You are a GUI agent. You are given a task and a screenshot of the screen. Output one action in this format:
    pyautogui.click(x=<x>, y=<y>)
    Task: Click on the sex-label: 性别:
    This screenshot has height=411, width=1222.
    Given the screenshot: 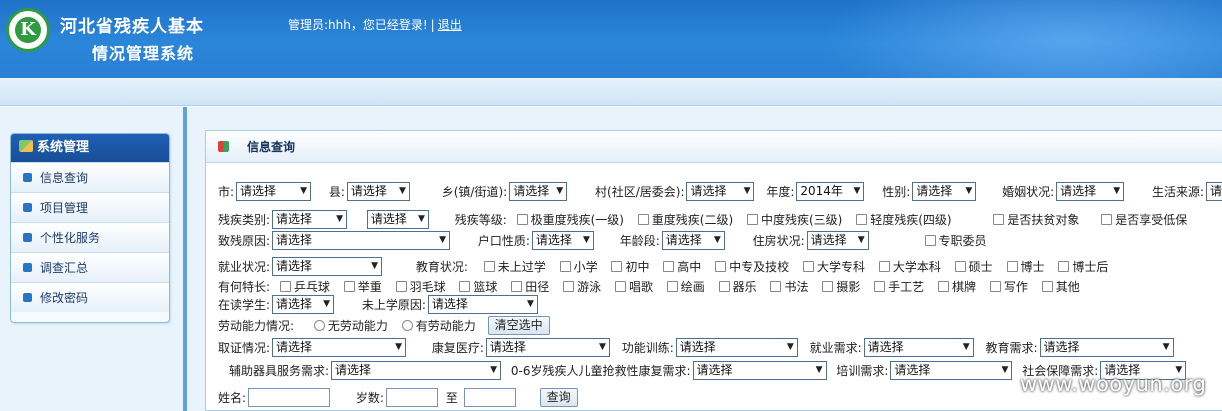 What is the action you would take?
    pyautogui.click(x=896, y=191)
    